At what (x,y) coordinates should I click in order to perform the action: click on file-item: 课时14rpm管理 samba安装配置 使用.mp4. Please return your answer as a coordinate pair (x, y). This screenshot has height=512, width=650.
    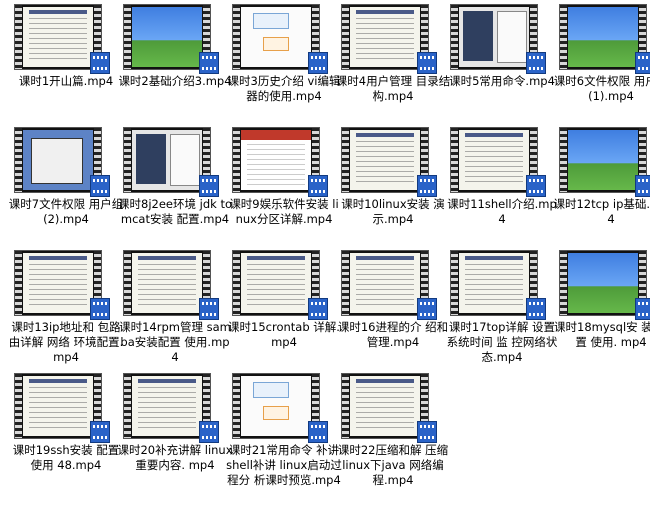
    Looking at the image, I should click on (175, 313).